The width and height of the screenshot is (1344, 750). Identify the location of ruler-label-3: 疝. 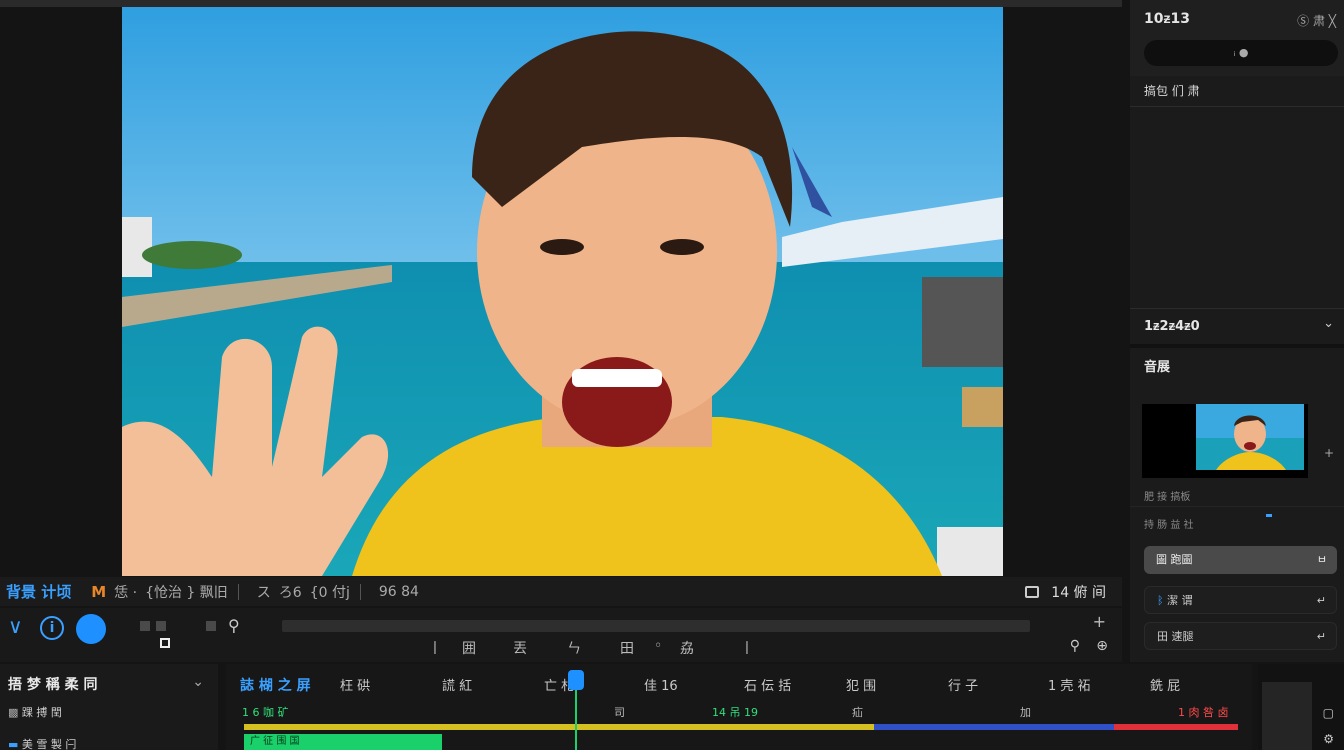
(857, 712).